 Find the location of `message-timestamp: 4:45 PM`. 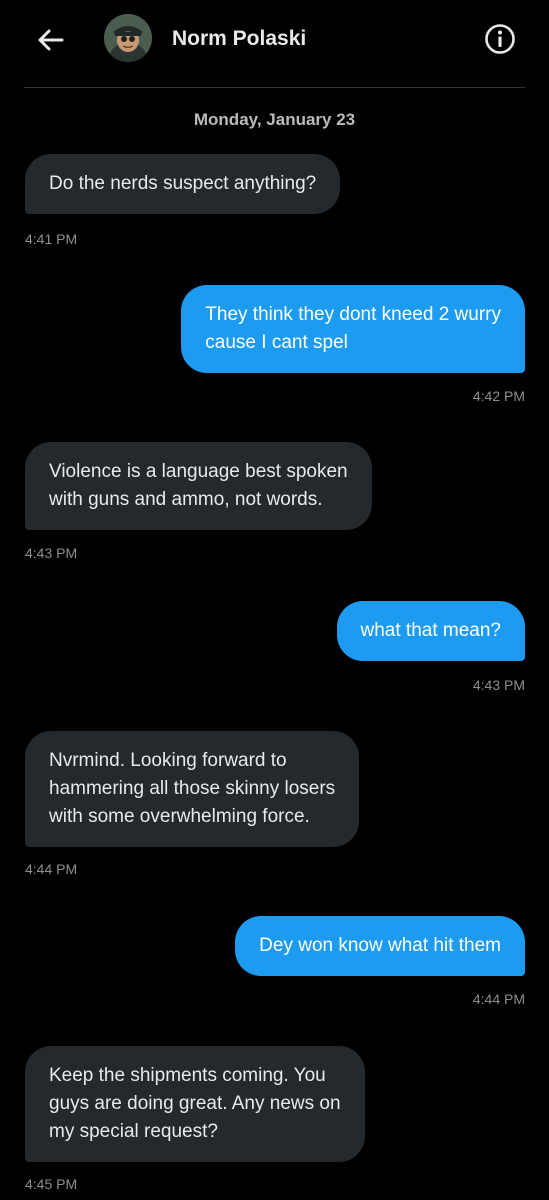

message-timestamp: 4:45 PM is located at coordinates (51, 1184).